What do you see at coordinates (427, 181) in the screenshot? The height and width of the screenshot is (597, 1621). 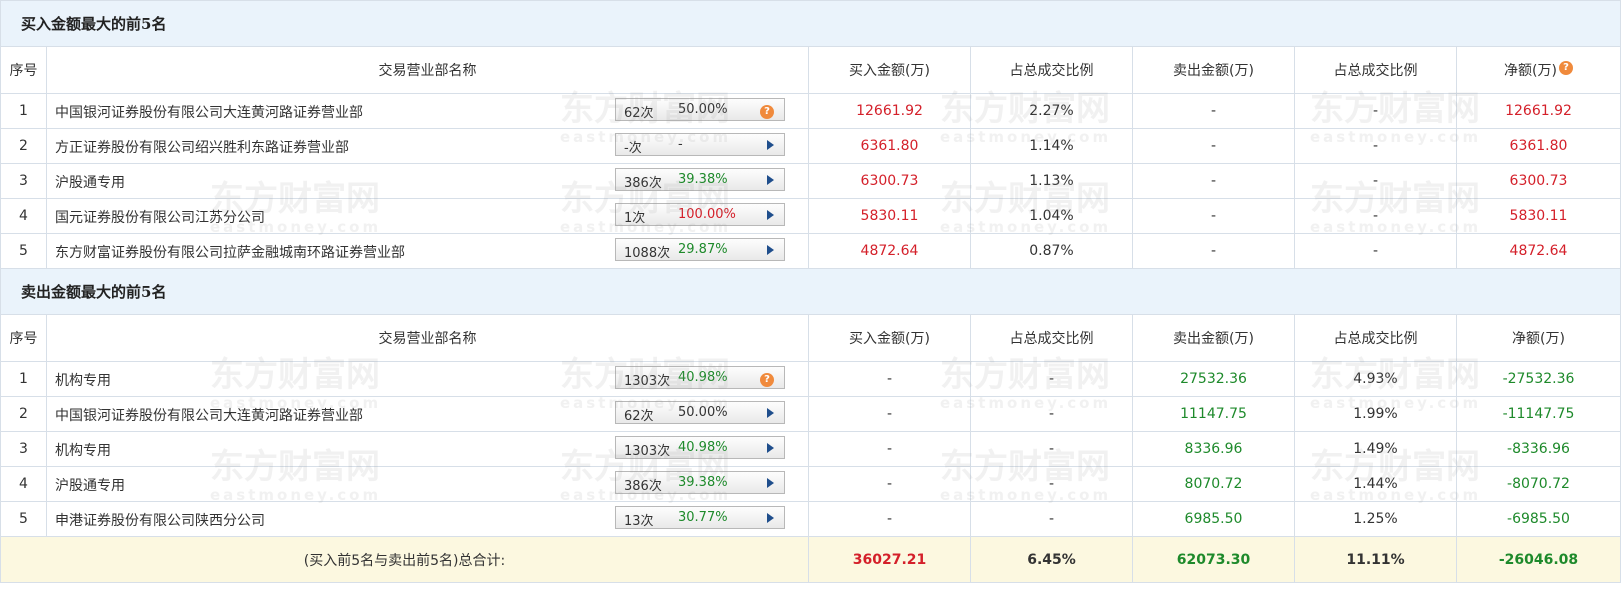 I see `branch-cell: 沪股通专用 386次 39.38%` at bounding box center [427, 181].